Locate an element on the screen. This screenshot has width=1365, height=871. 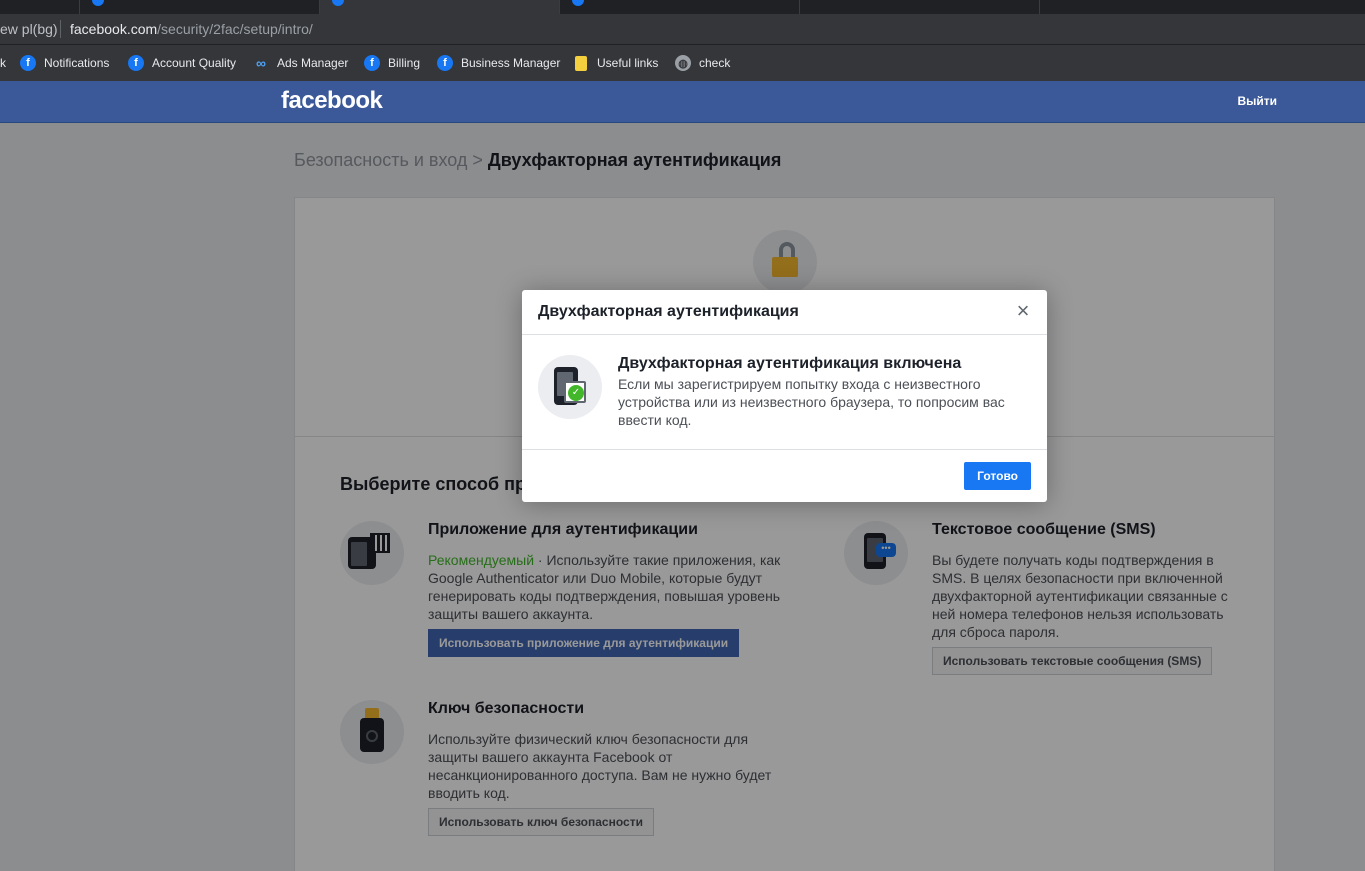
device-verified-icon: ✓ is located at coordinates (570, 387).